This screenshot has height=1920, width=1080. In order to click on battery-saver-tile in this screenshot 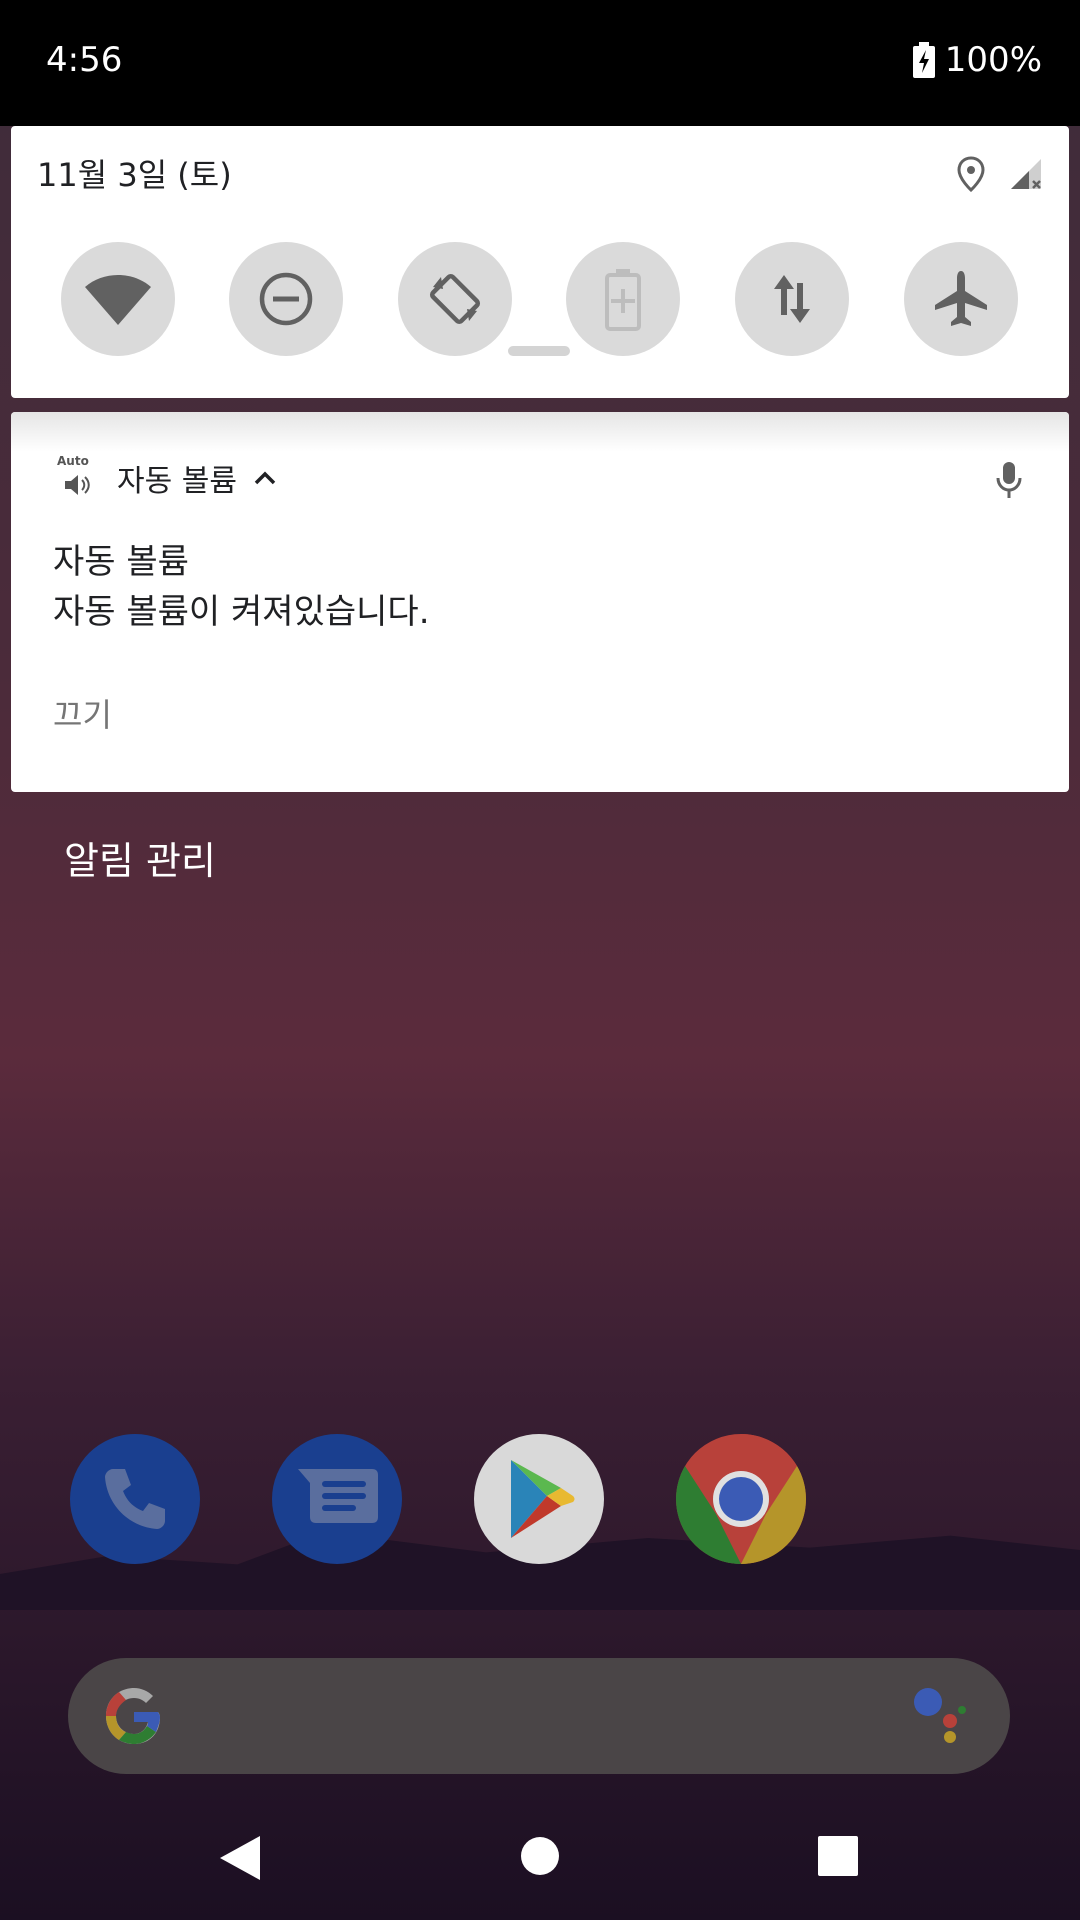, I will do `click(623, 299)`.